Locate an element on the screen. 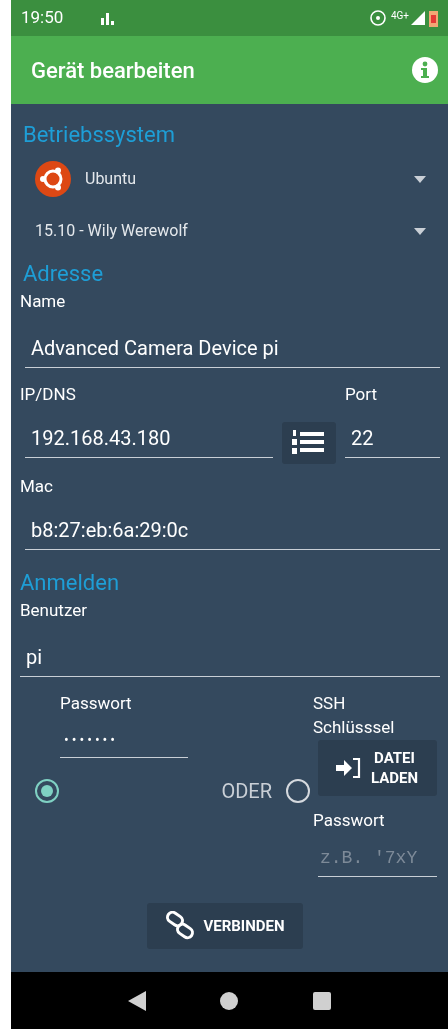 The width and height of the screenshot is (448, 1029). home-icon is located at coordinates (229, 1000).